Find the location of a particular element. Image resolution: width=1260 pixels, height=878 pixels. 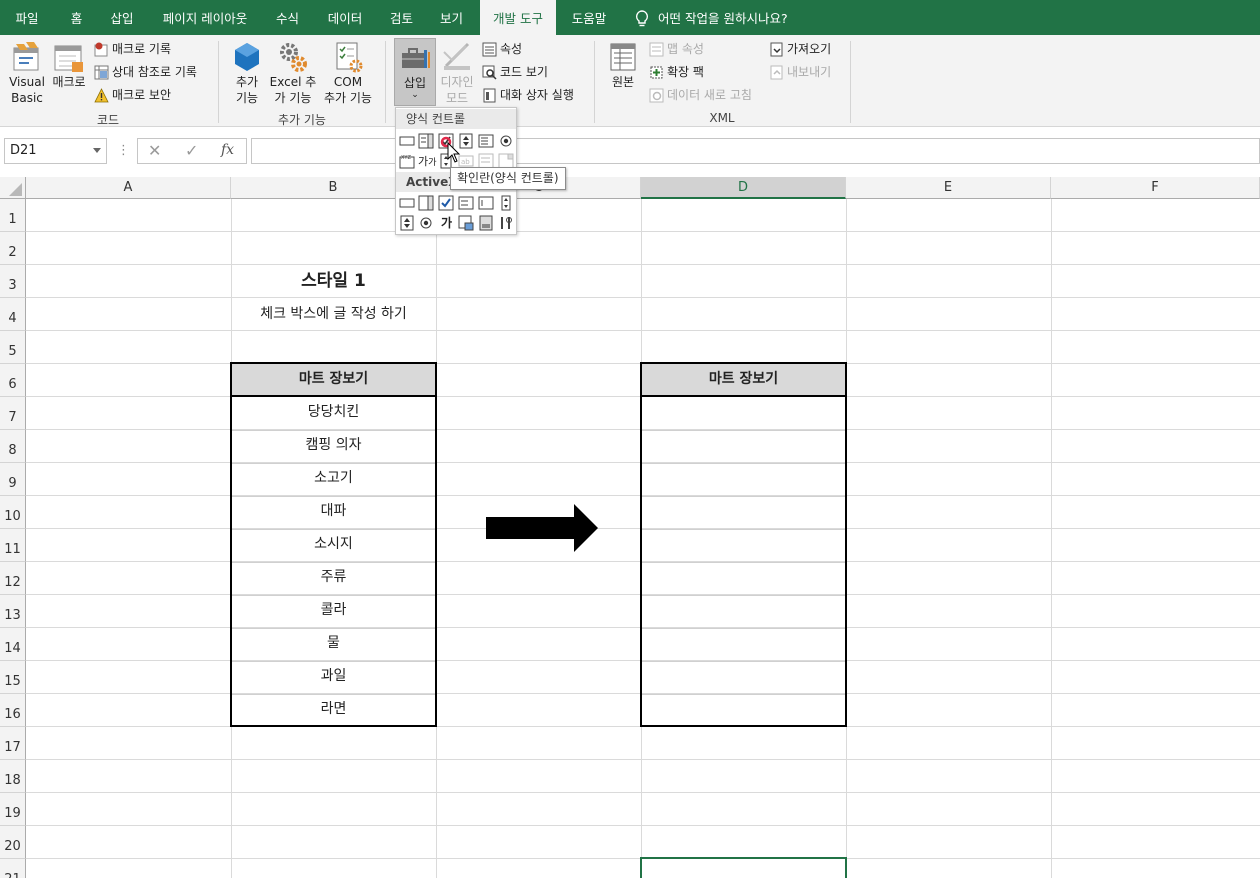

list-item: 콜라 is located at coordinates (333, 610).